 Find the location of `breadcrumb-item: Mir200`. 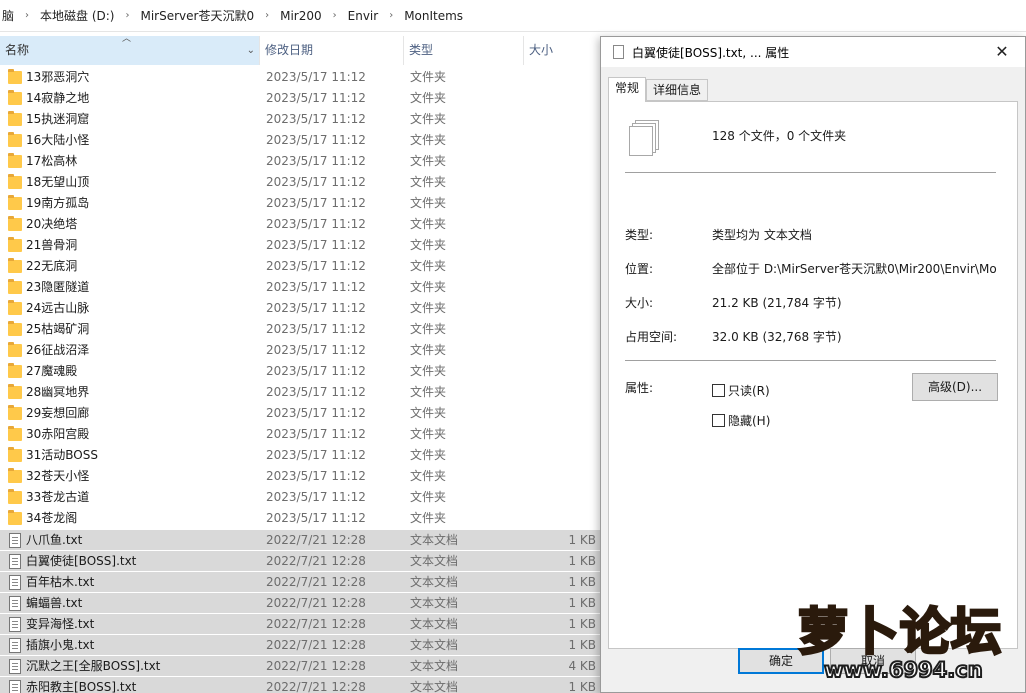

breadcrumb-item: Mir200 is located at coordinates (301, 16).